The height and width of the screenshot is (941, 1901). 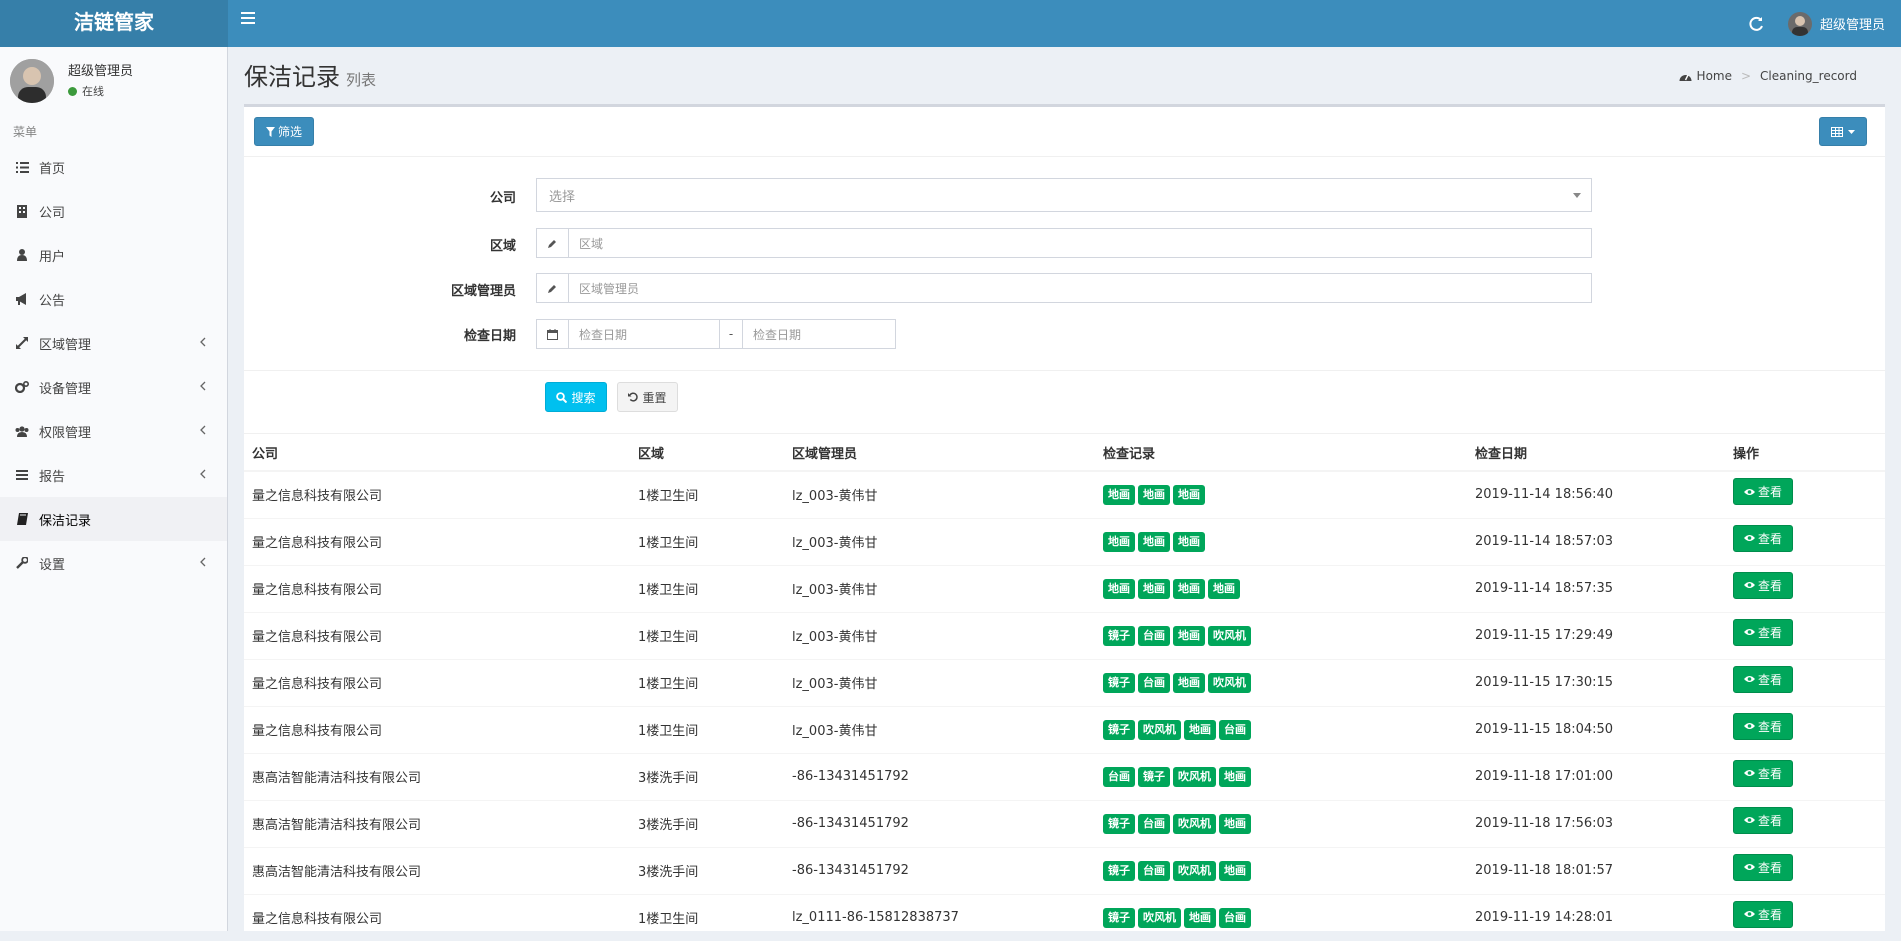 What do you see at coordinates (113, 563) in the screenshot?
I see `sidebar-item-settings: 设置` at bounding box center [113, 563].